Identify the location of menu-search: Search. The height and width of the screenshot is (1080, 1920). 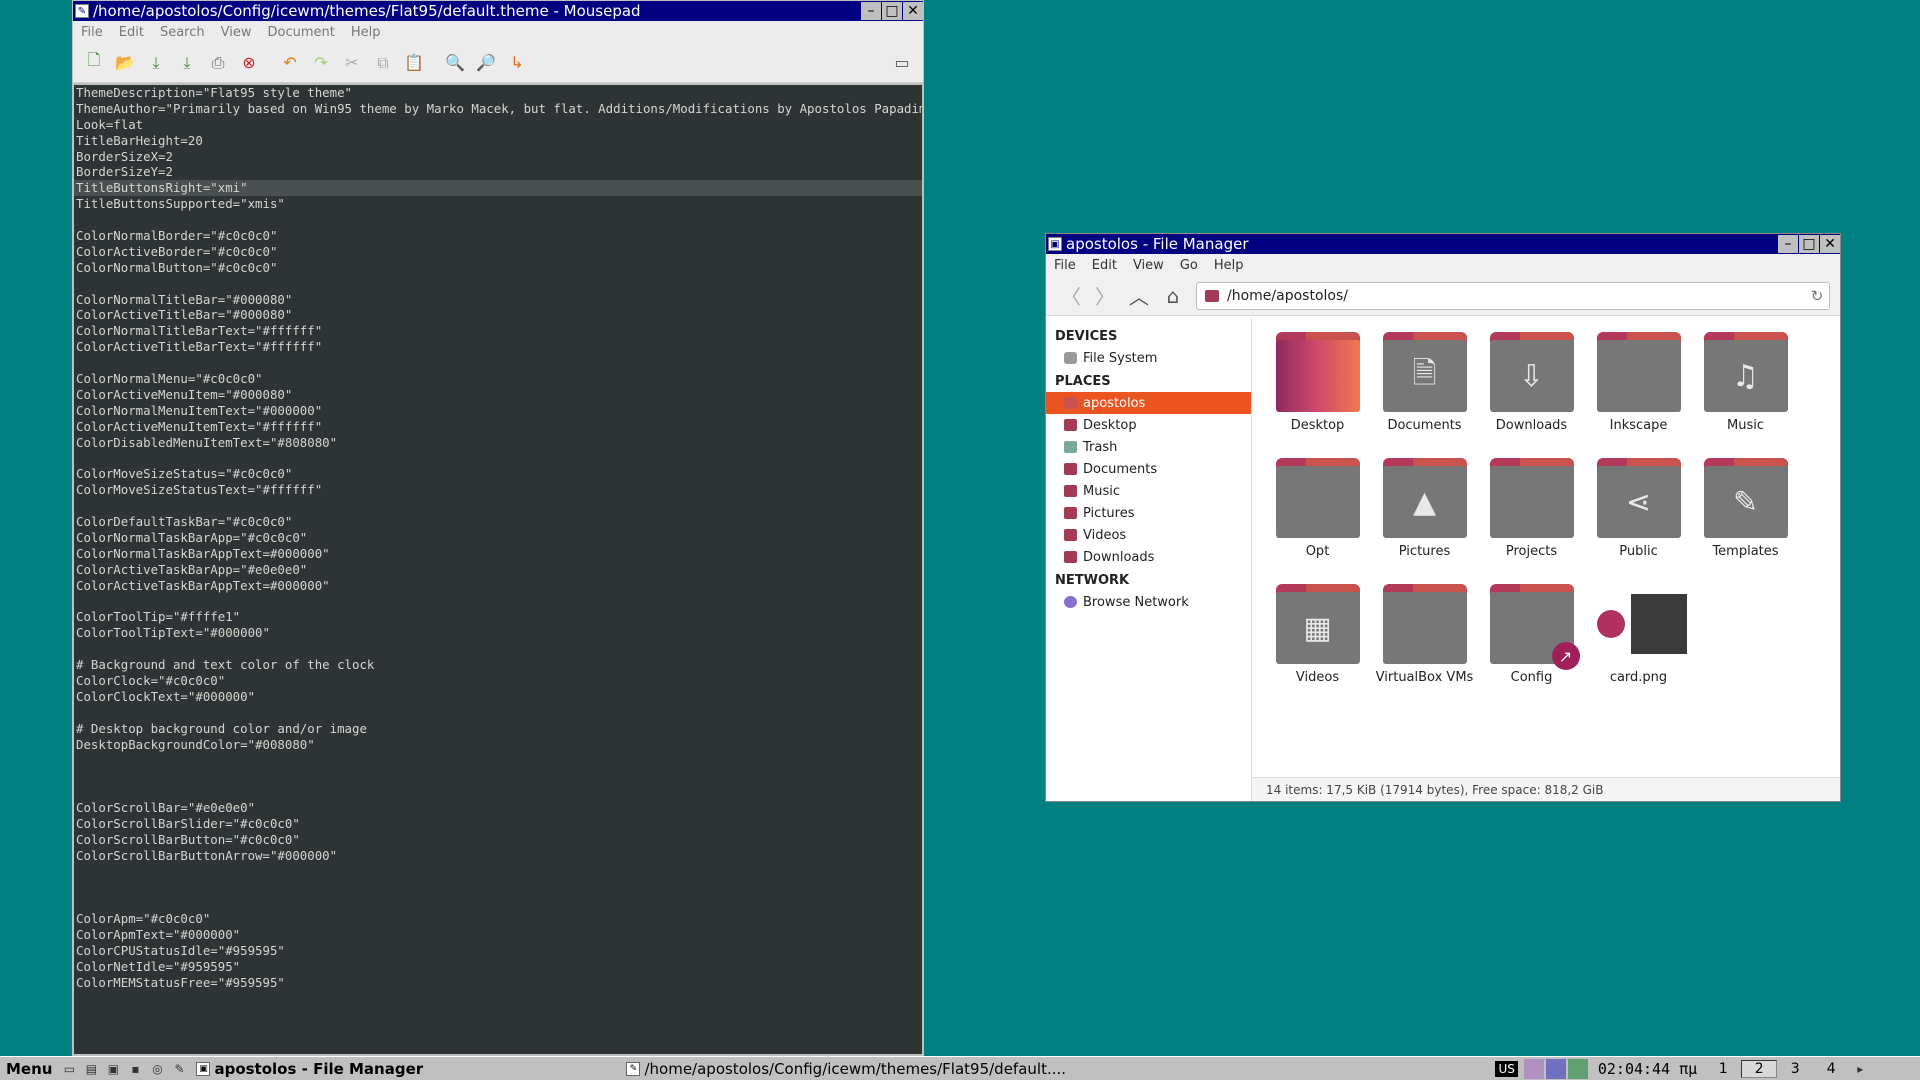
(182, 32).